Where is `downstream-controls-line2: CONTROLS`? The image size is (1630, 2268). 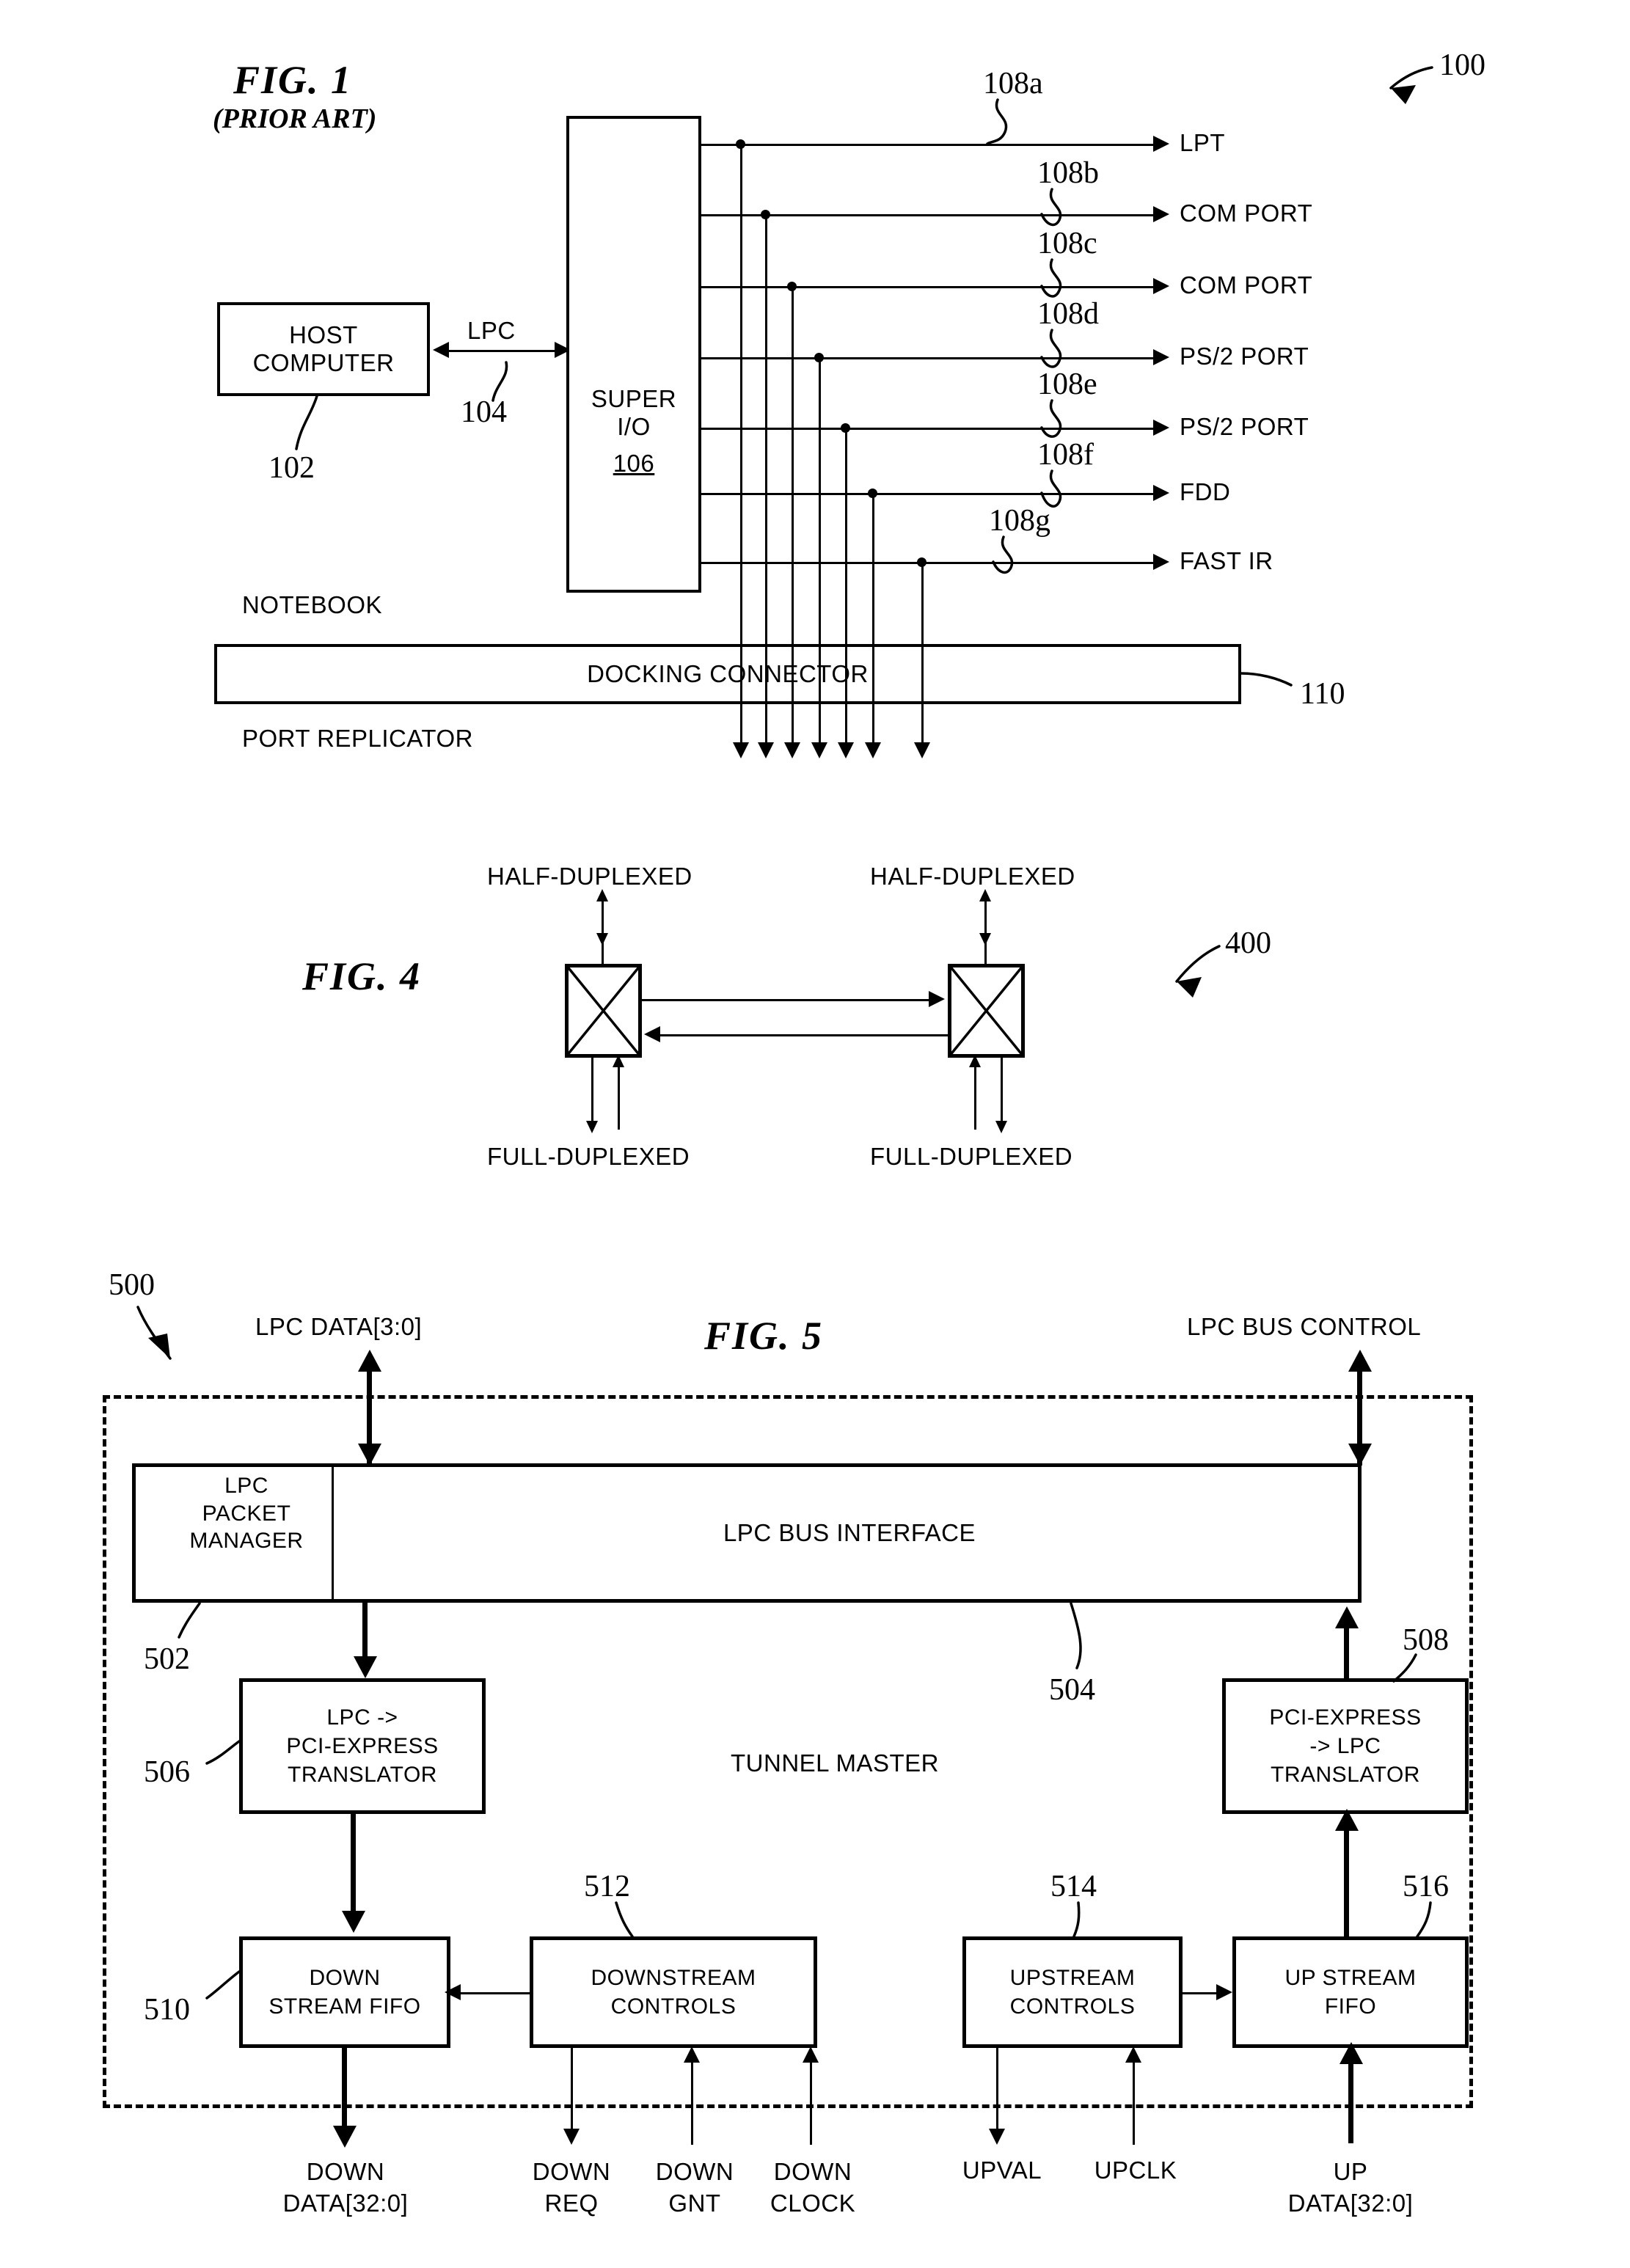 downstream-controls-line2: CONTROLS is located at coordinates (673, 2007).